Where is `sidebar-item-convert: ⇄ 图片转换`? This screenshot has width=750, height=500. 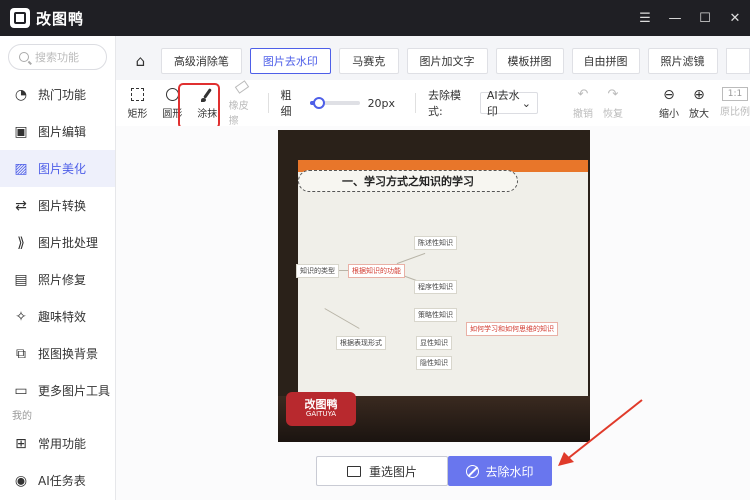 sidebar-item-convert: ⇄ 图片转换 is located at coordinates (57, 205).